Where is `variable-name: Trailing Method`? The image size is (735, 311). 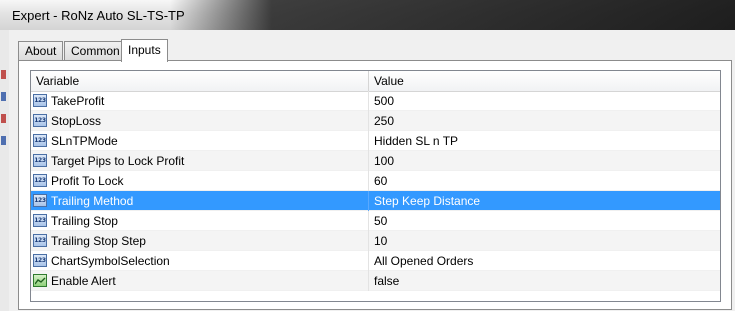 variable-name: Trailing Method is located at coordinates (92, 201).